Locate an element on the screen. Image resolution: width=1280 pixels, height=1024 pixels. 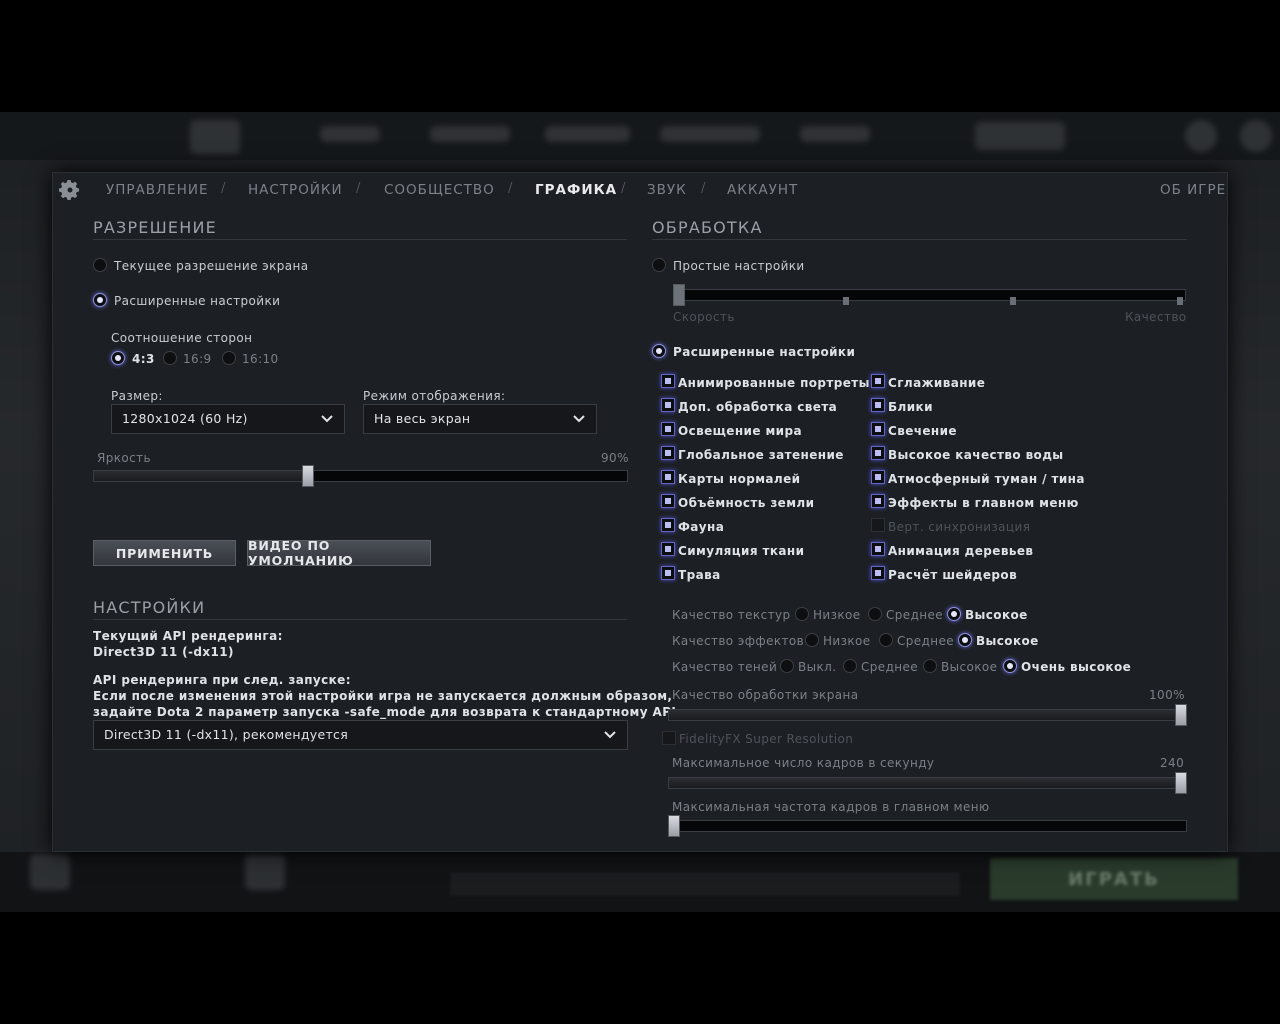
processing-option-label: Сглаживание is located at coordinates (937, 383).